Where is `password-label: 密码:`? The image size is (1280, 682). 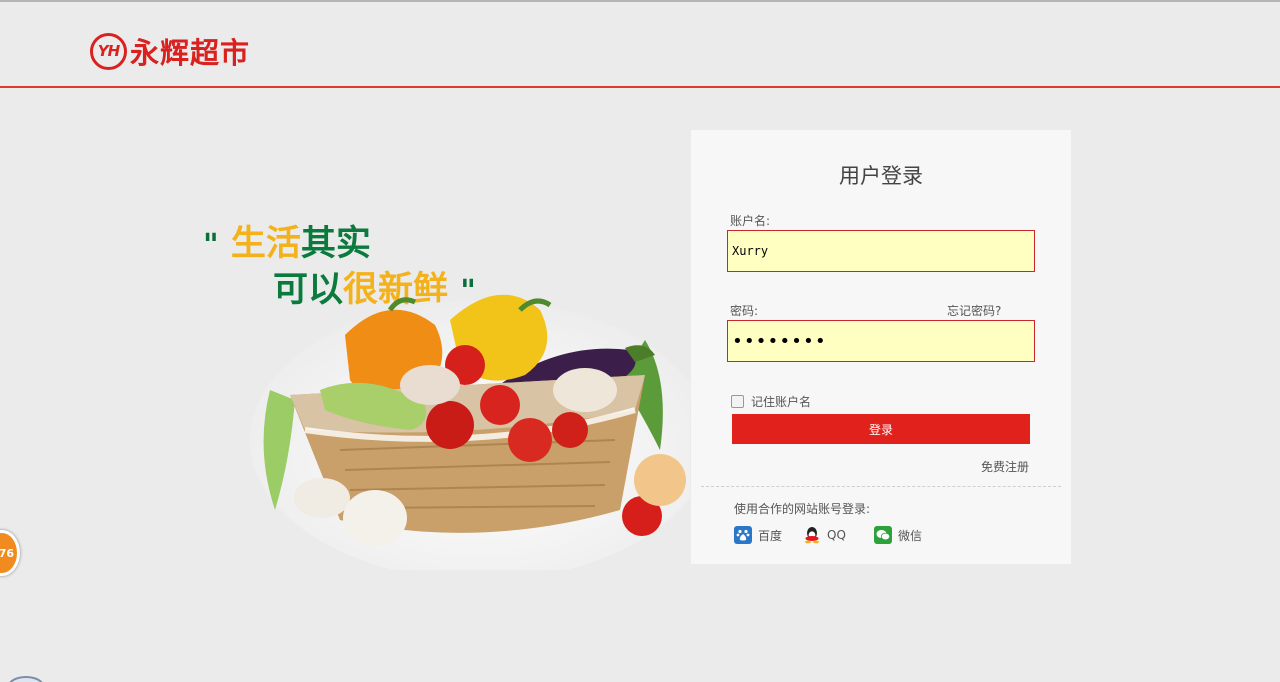 password-label: 密码: is located at coordinates (744, 311).